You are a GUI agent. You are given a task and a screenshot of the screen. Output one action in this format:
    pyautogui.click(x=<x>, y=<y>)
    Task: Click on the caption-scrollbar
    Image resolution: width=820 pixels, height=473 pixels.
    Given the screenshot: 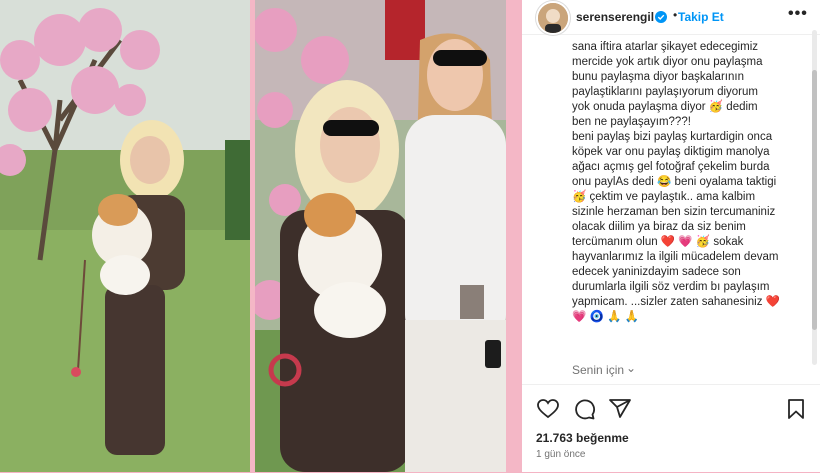 What is the action you would take?
    pyautogui.click(x=814, y=197)
    